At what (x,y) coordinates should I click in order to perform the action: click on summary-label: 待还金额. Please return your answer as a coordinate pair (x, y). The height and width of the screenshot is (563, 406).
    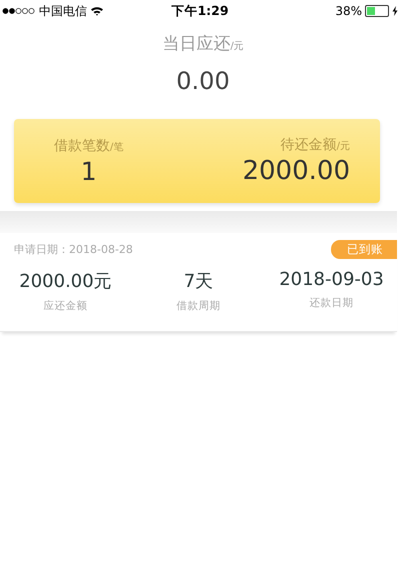
    Looking at the image, I should click on (308, 145).